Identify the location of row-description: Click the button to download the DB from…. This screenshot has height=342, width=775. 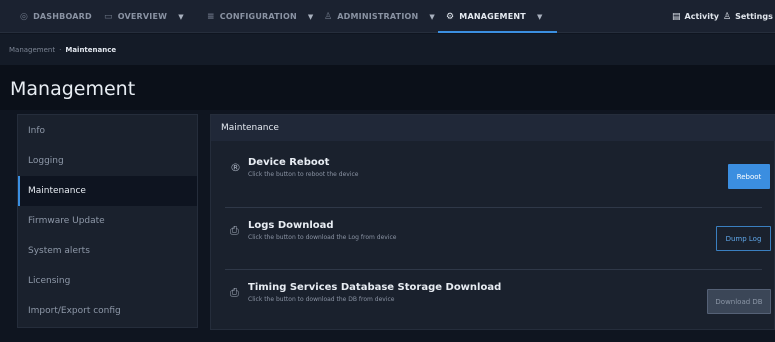
(321, 299).